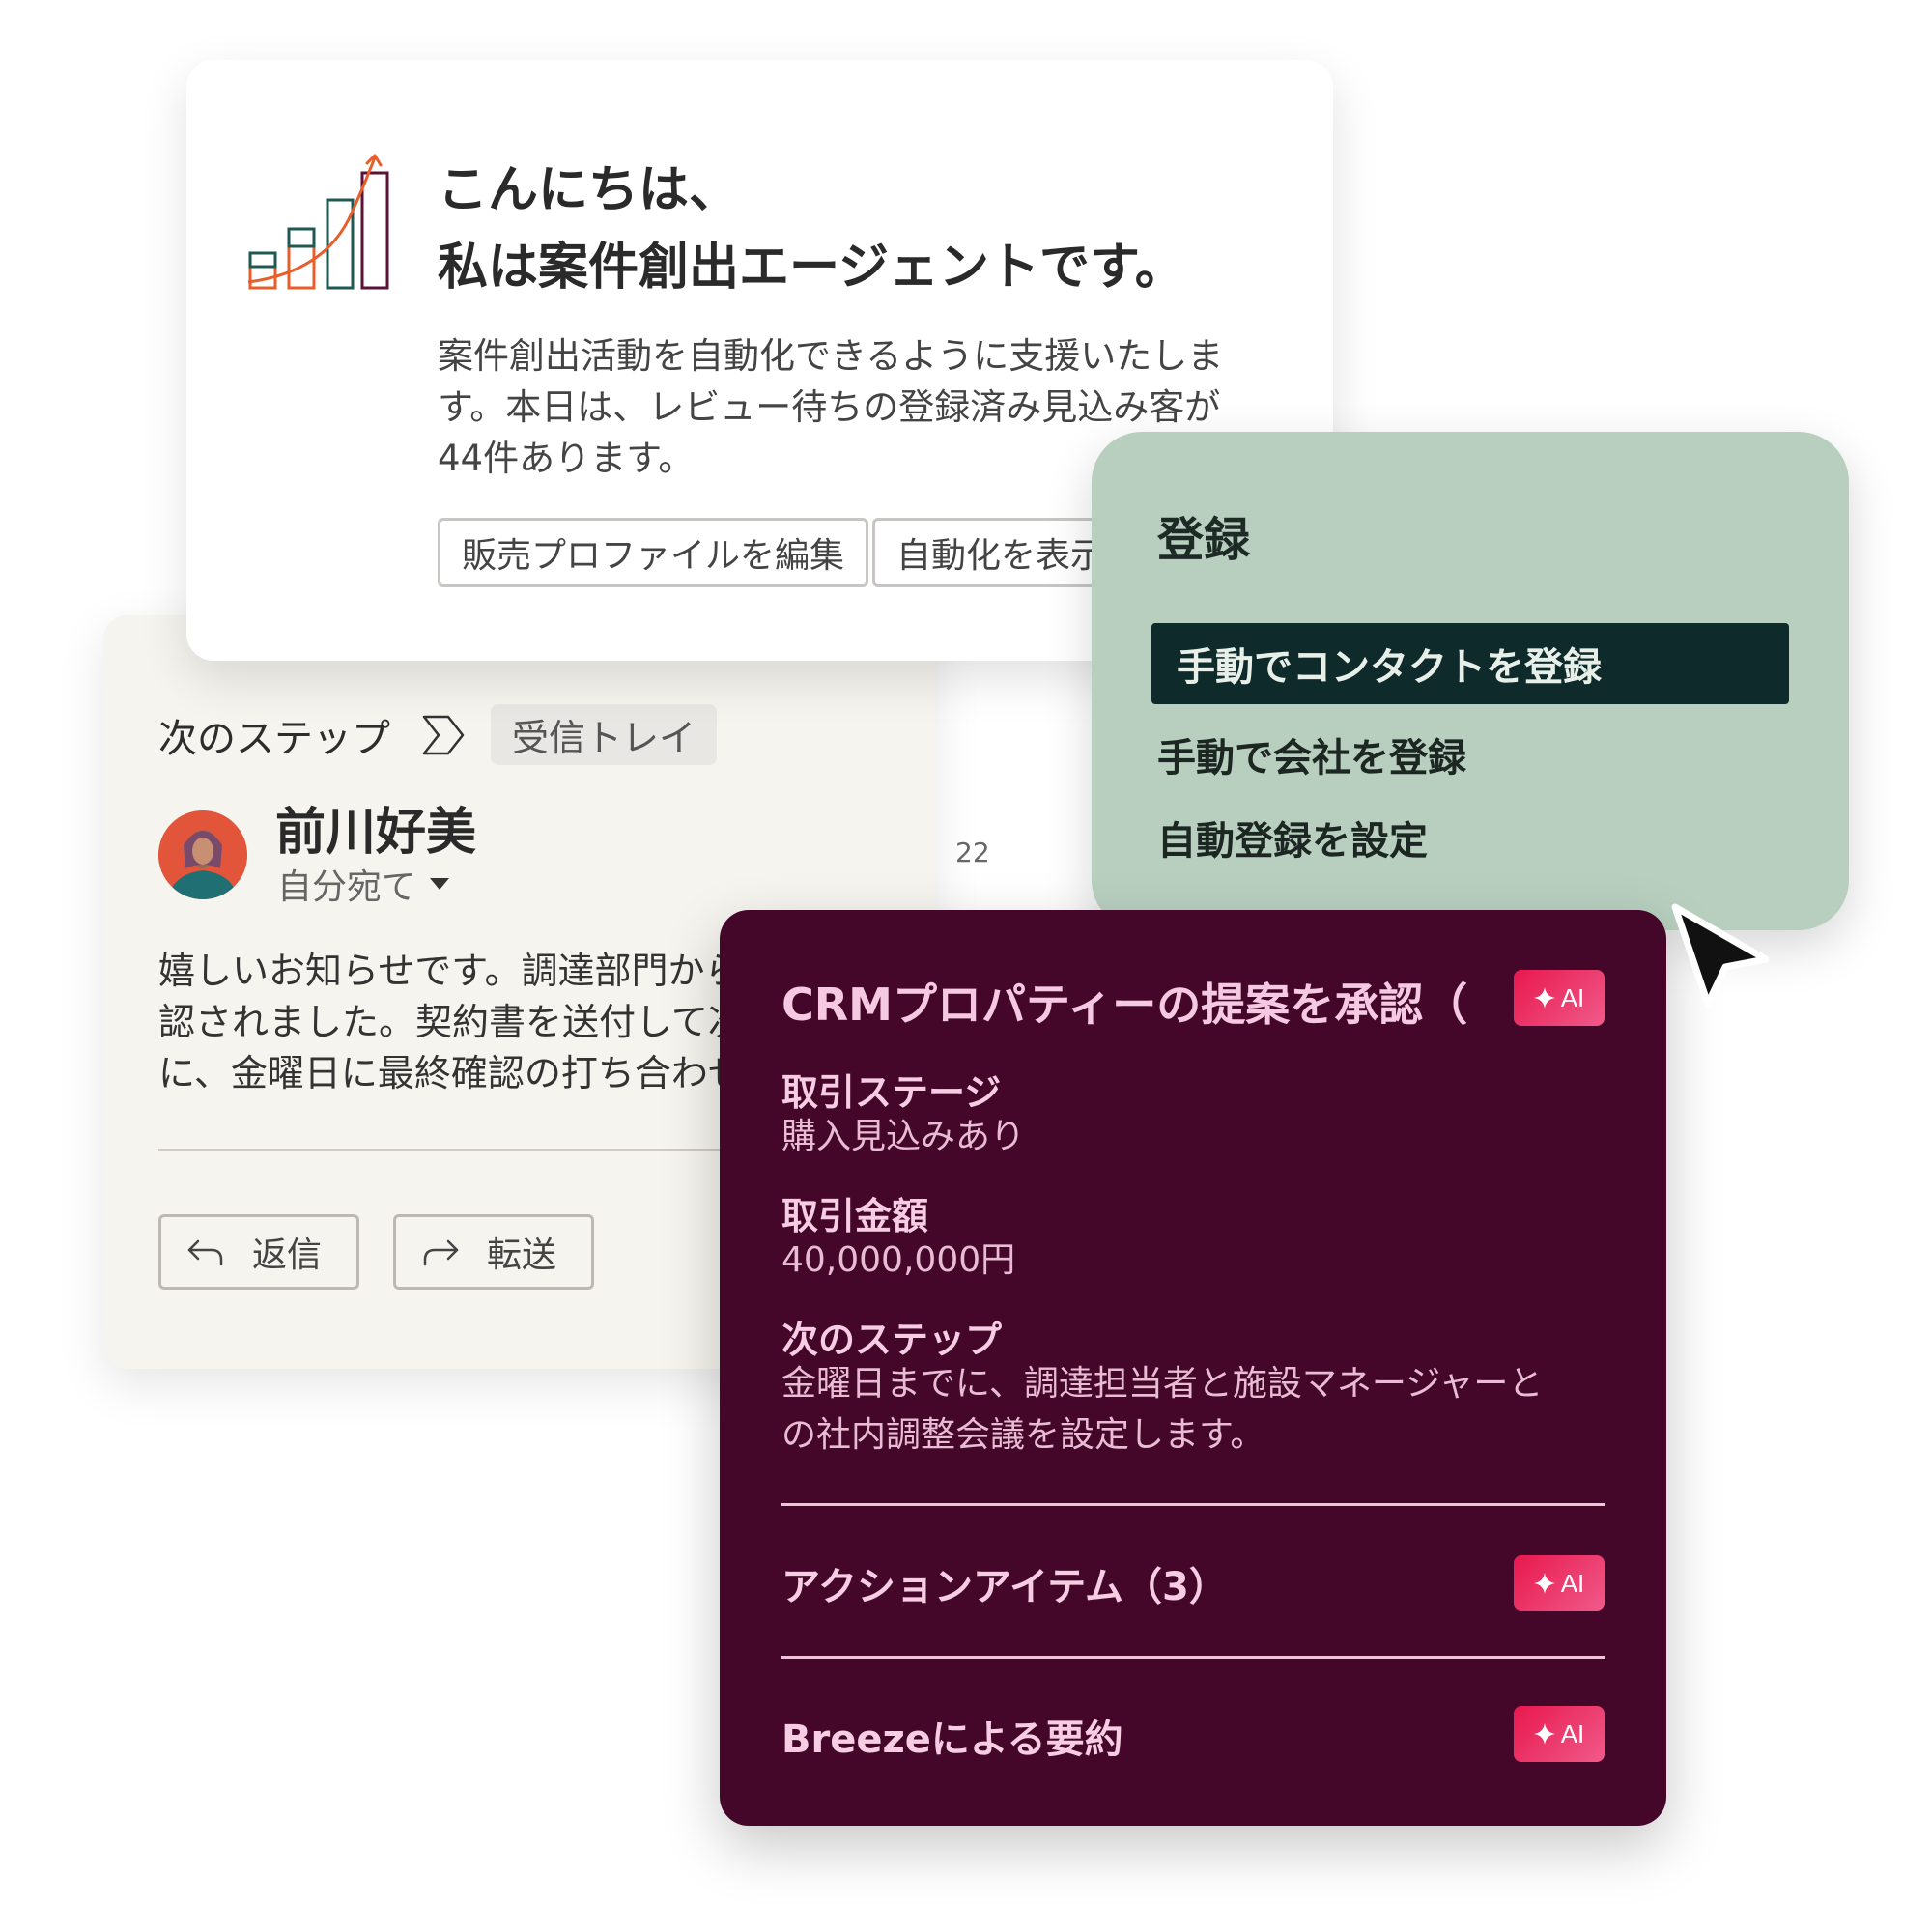 The image size is (1932, 1932). Describe the element at coordinates (1124, 1005) in the screenshot. I see `crm-card-title: CRMプロパティーの提案を承認（` at that location.